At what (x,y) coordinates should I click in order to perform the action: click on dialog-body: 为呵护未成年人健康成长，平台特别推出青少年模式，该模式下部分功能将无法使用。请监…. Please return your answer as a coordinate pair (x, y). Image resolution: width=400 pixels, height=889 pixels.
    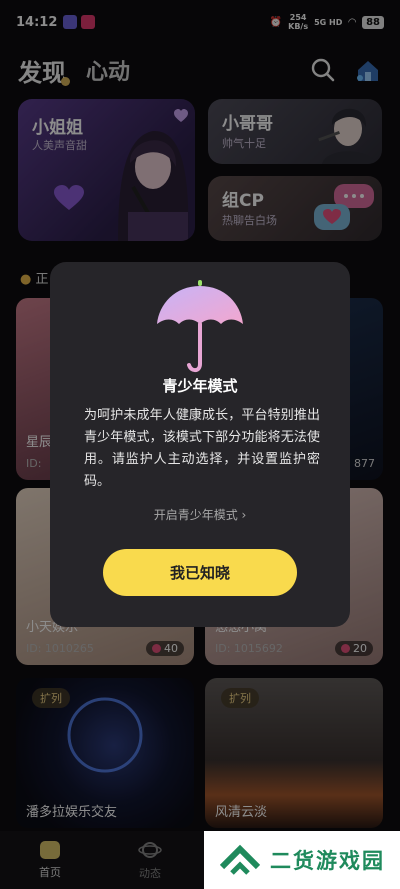
    Looking at the image, I should click on (202, 448).